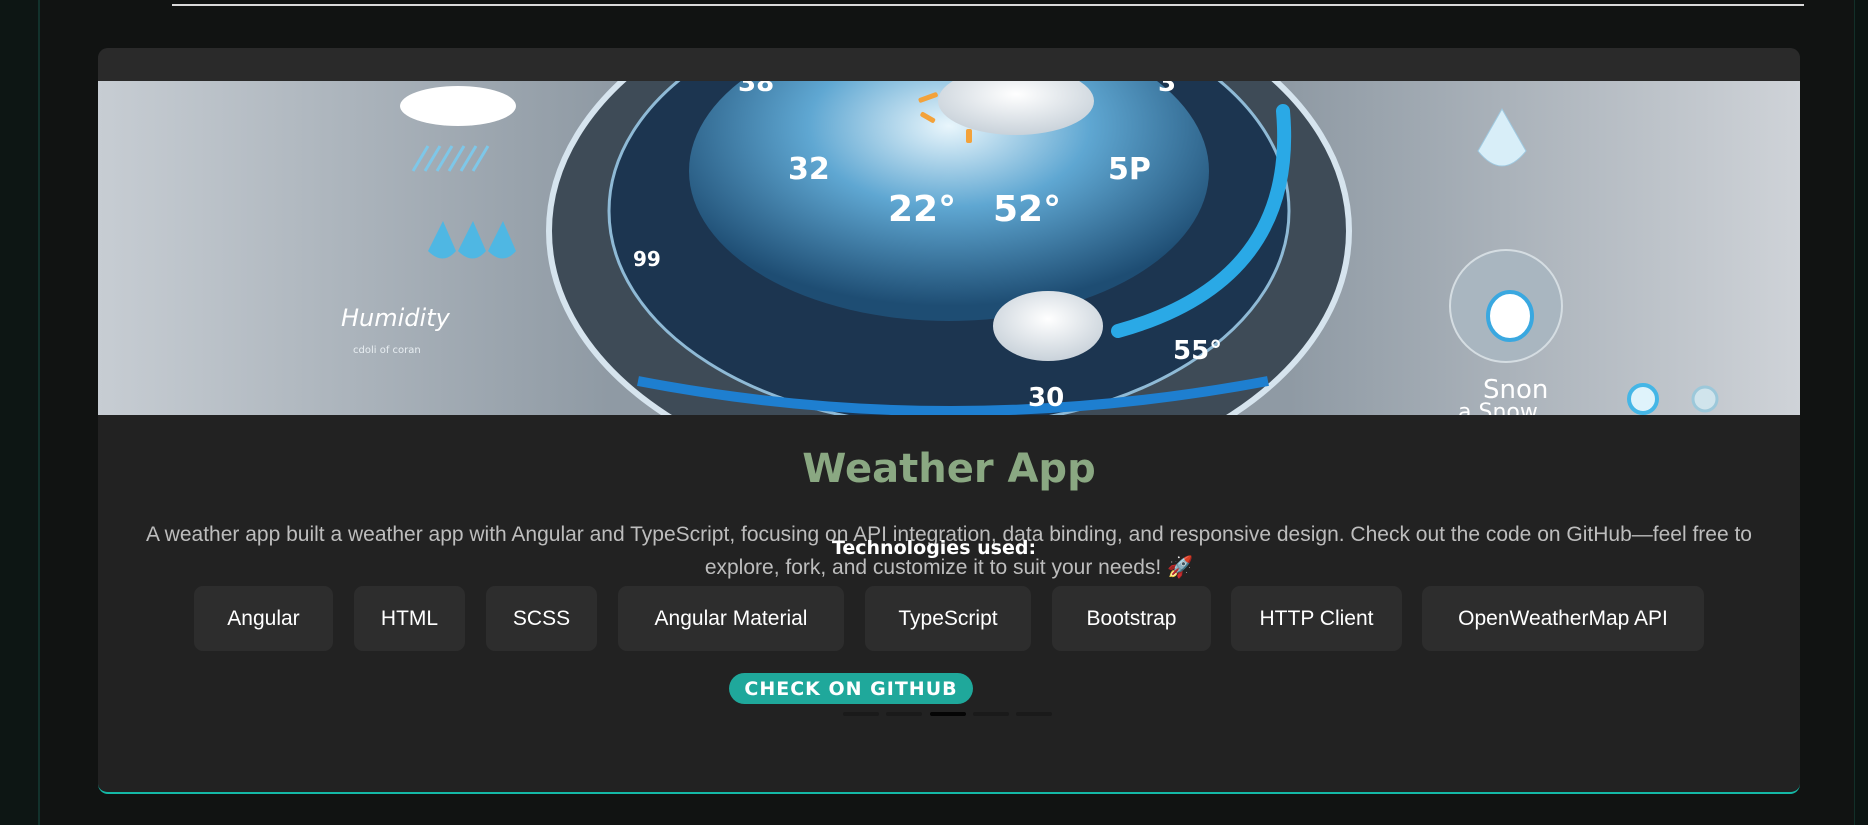 This screenshot has width=1868, height=825. I want to click on technologies-heading: Technologies used:, so click(934, 548).